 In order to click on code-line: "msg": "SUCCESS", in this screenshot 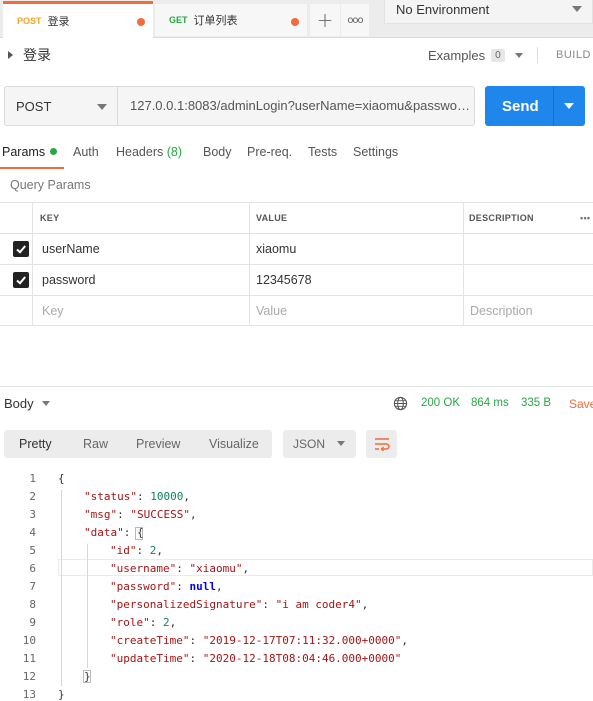, I will do `click(140, 514)`.